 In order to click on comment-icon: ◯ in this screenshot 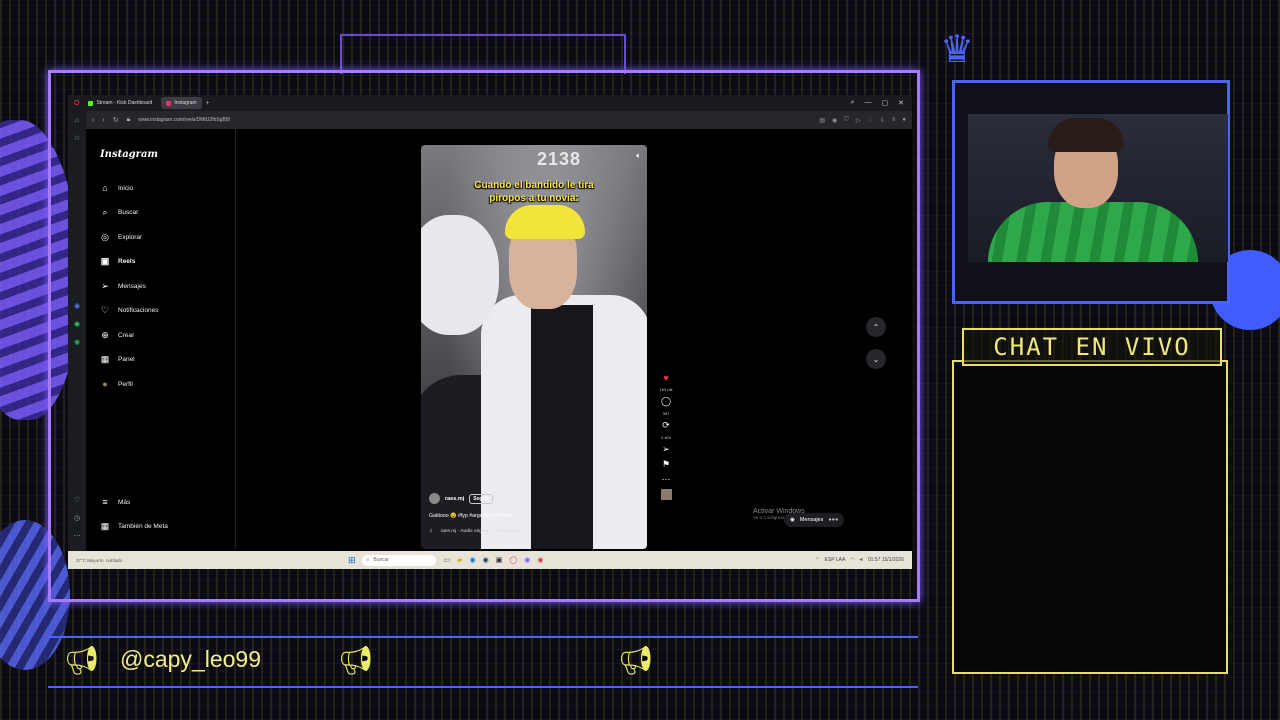, I will do `click(666, 401)`.